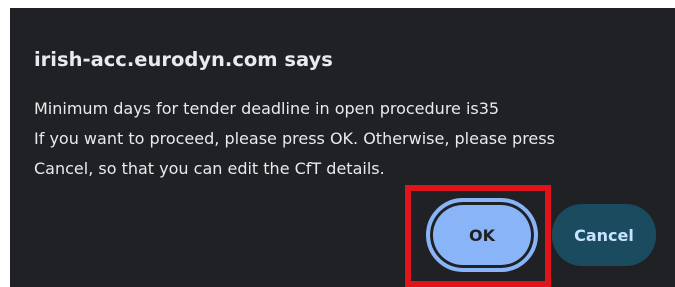  I want to click on ok-button: OK, so click(482, 235).